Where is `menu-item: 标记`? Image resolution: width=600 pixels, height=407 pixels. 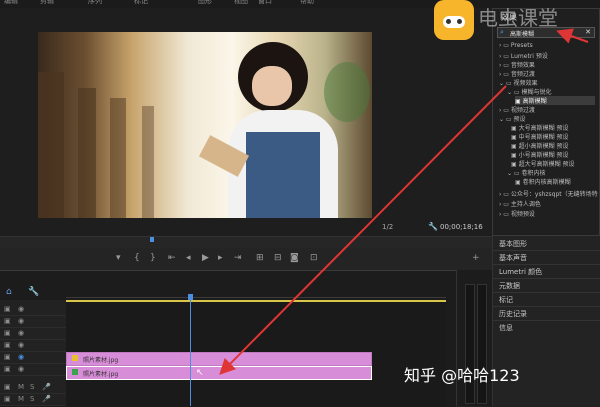
menu-item: 标记 is located at coordinates (141, 3).